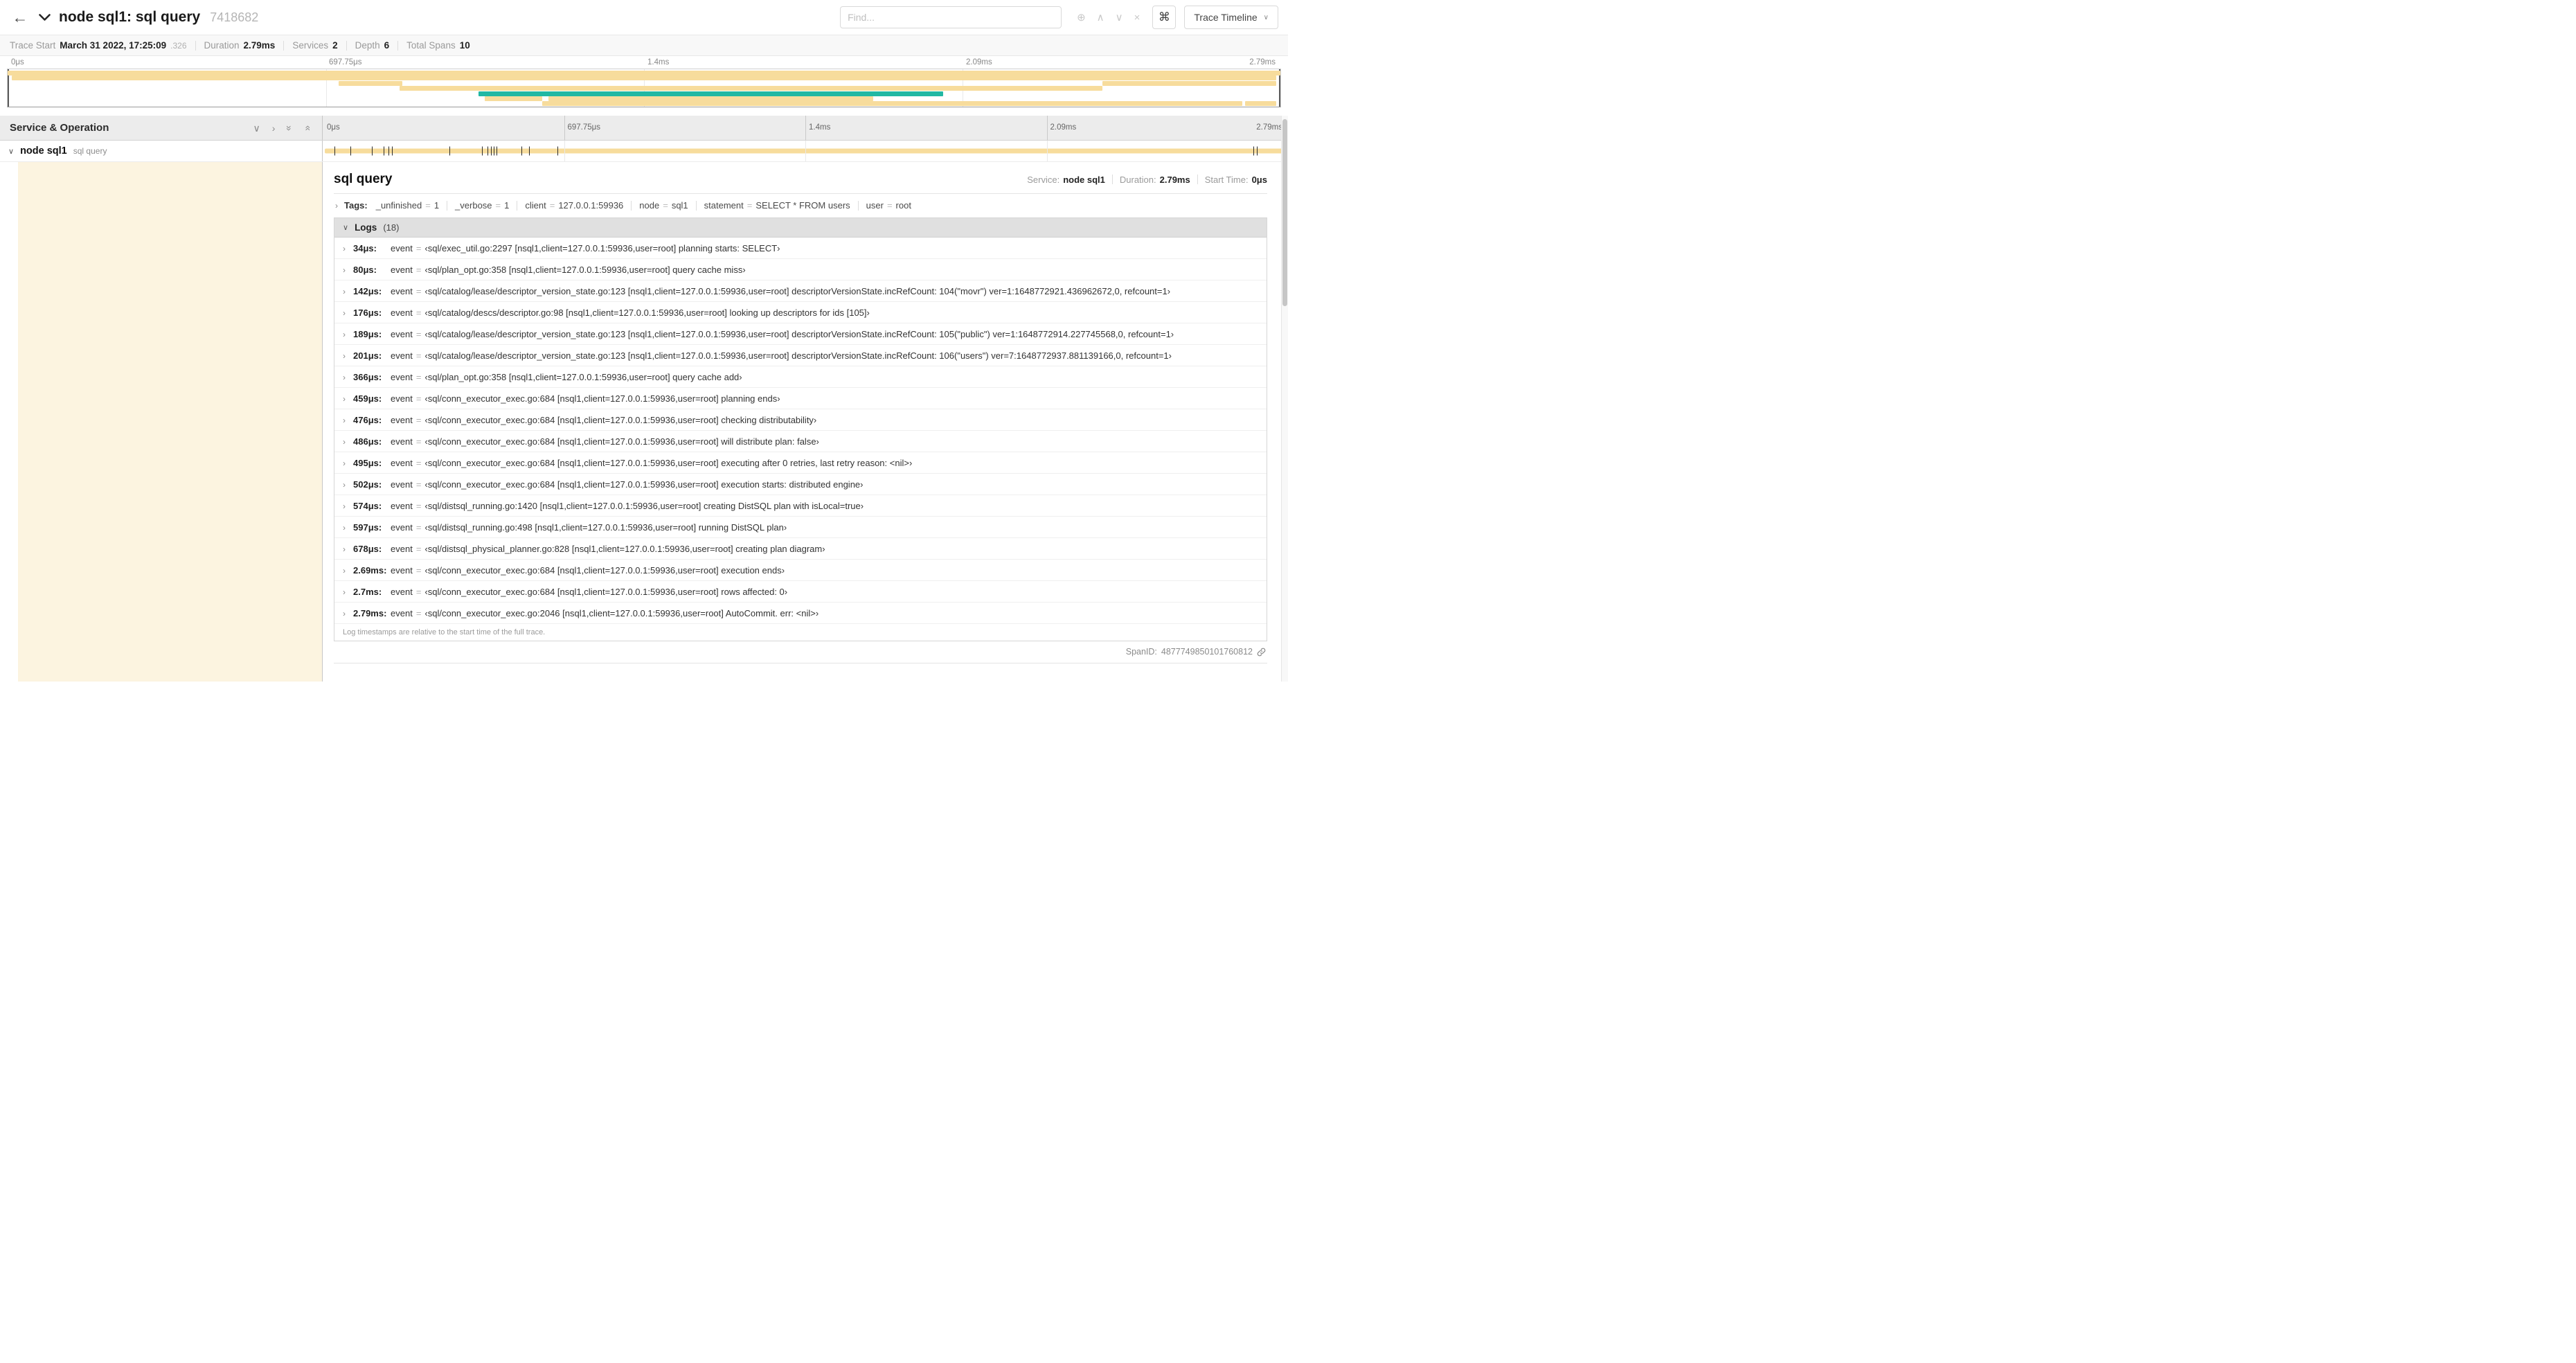 Image resolution: width=2576 pixels, height=1363 pixels. What do you see at coordinates (1207, 652) in the screenshot?
I see `spanid-value: 4877749850101760812` at bounding box center [1207, 652].